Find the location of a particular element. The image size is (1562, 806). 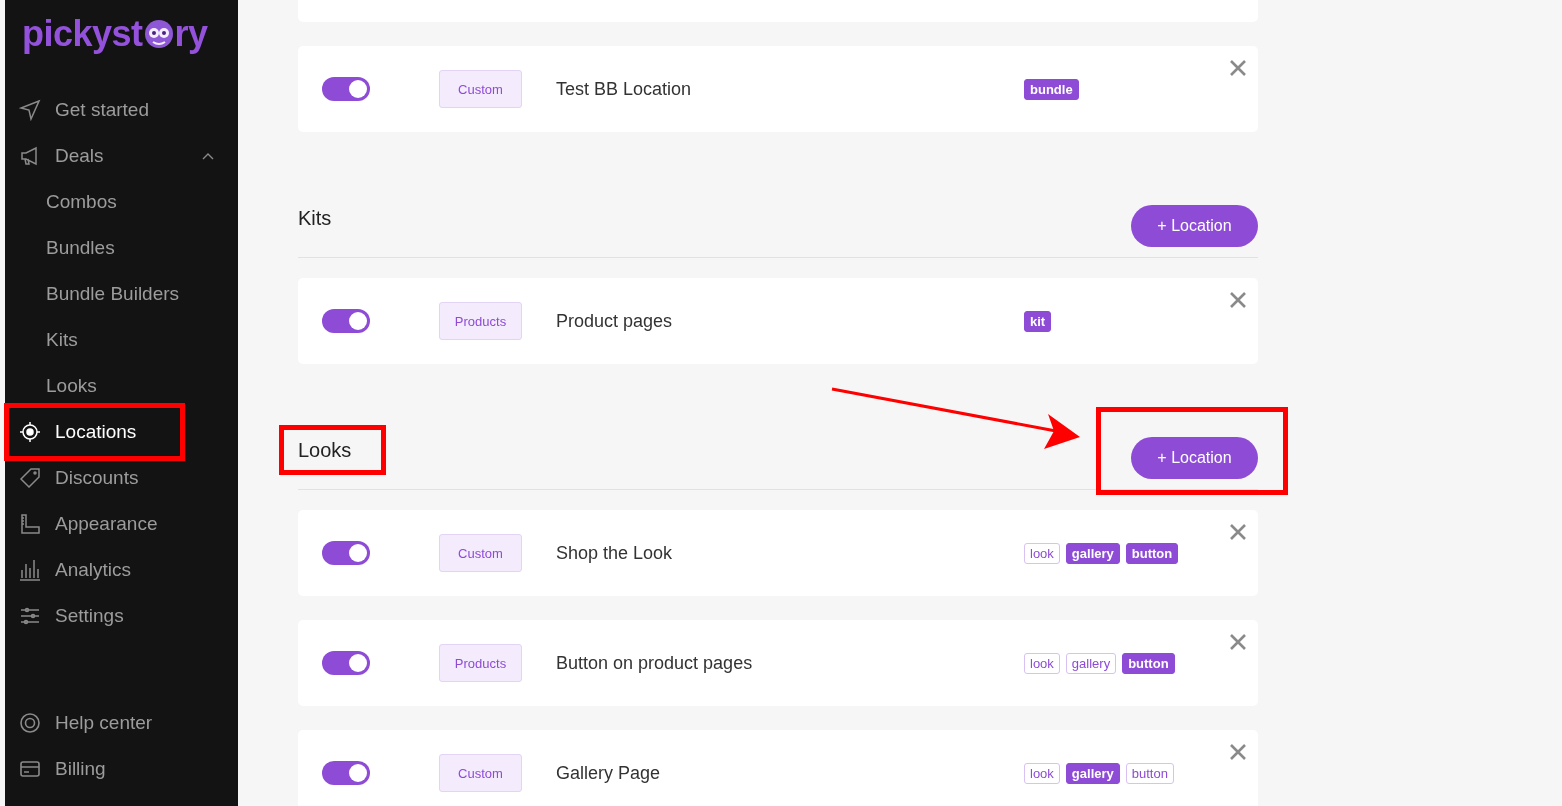

location-name: Gallery Page is located at coordinates (609, 773).